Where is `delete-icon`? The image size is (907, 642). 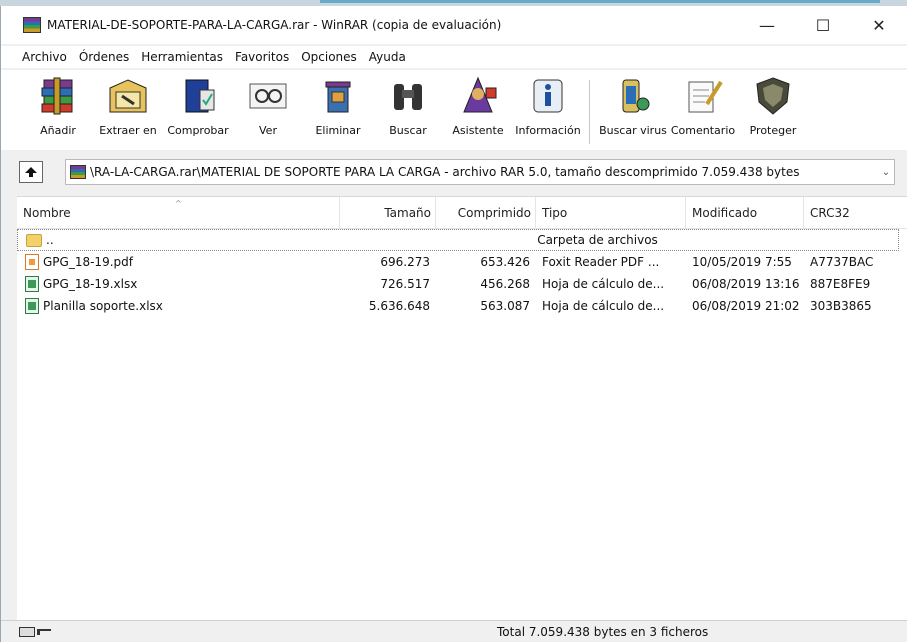
delete-icon is located at coordinates (338, 96).